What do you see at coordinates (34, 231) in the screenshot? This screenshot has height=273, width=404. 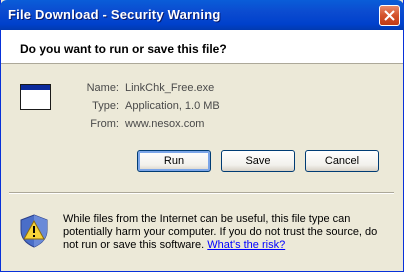 I see `security-shield-icon` at bounding box center [34, 231].